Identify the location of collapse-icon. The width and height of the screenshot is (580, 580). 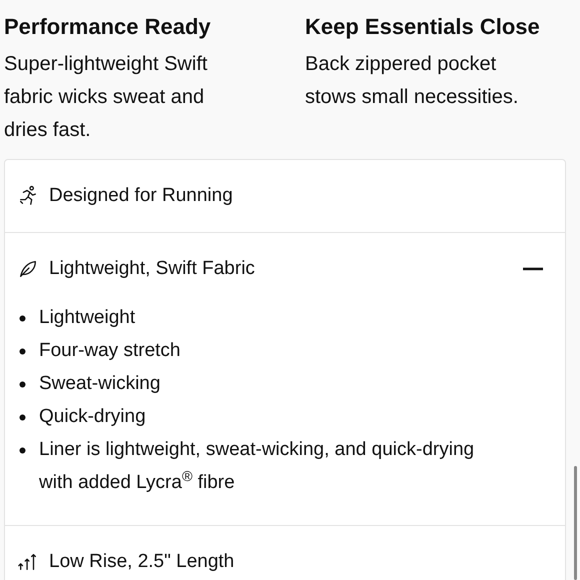
(533, 269).